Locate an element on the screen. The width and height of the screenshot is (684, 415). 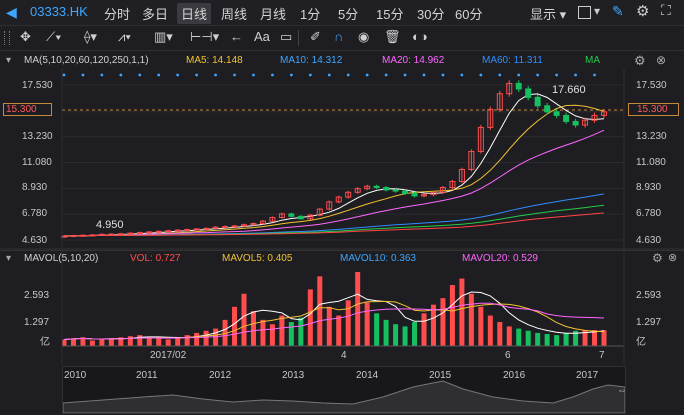
vol-value: VOL: 0.727 is located at coordinates (155, 258).